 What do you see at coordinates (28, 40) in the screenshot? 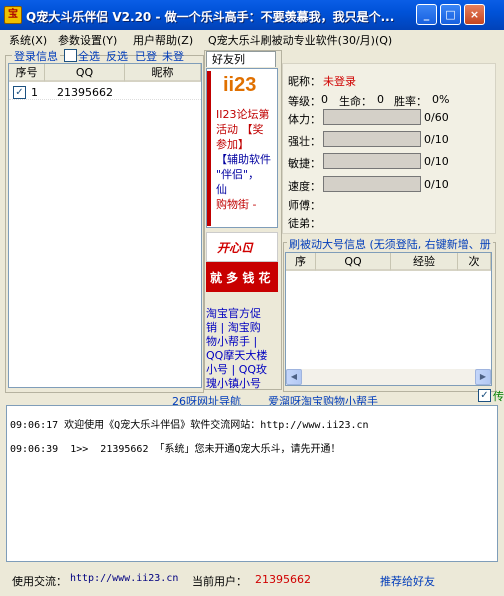
I see `menu-system: 系统(X)` at bounding box center [28, 40].